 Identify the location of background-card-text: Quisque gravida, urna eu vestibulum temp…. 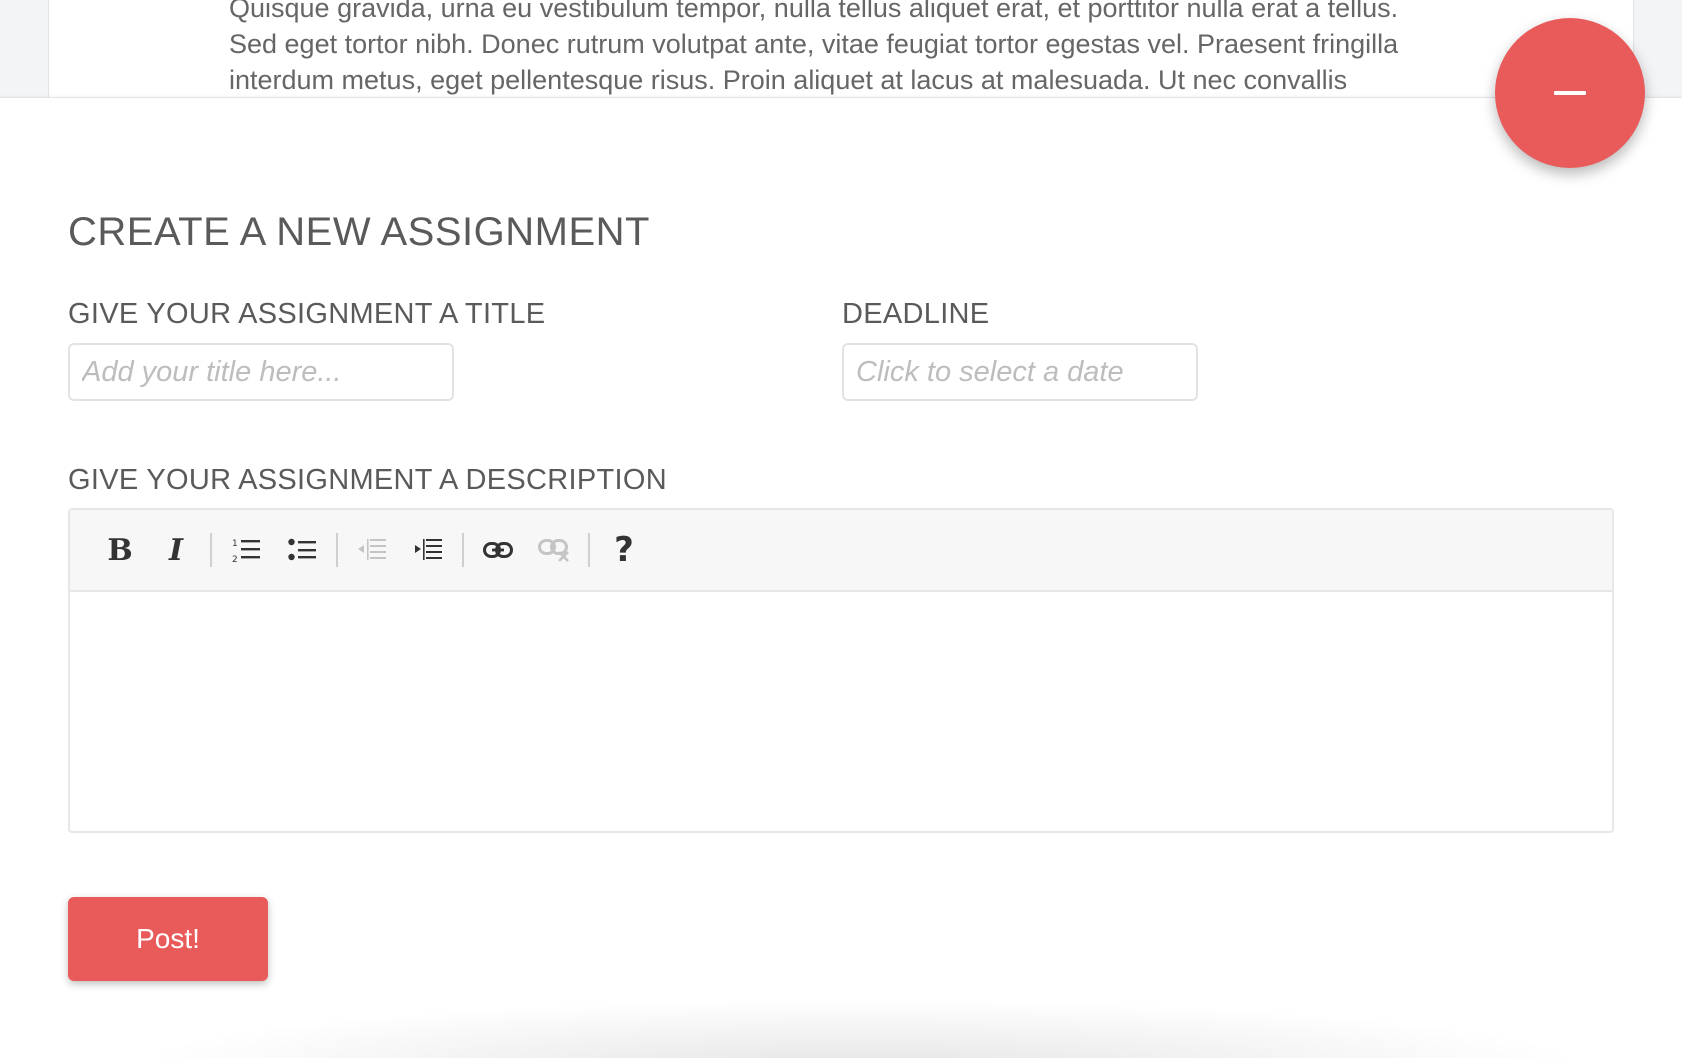
(899, 49).